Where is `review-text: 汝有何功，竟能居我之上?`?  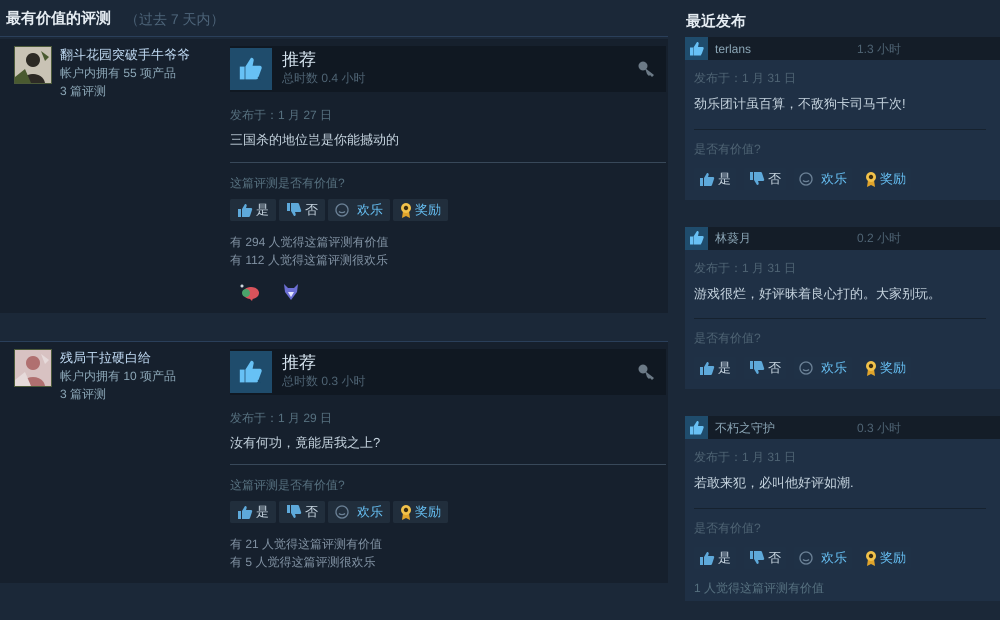
review-text: 汝有何功，竟能居我之上? is located at coordinates (448, 448).